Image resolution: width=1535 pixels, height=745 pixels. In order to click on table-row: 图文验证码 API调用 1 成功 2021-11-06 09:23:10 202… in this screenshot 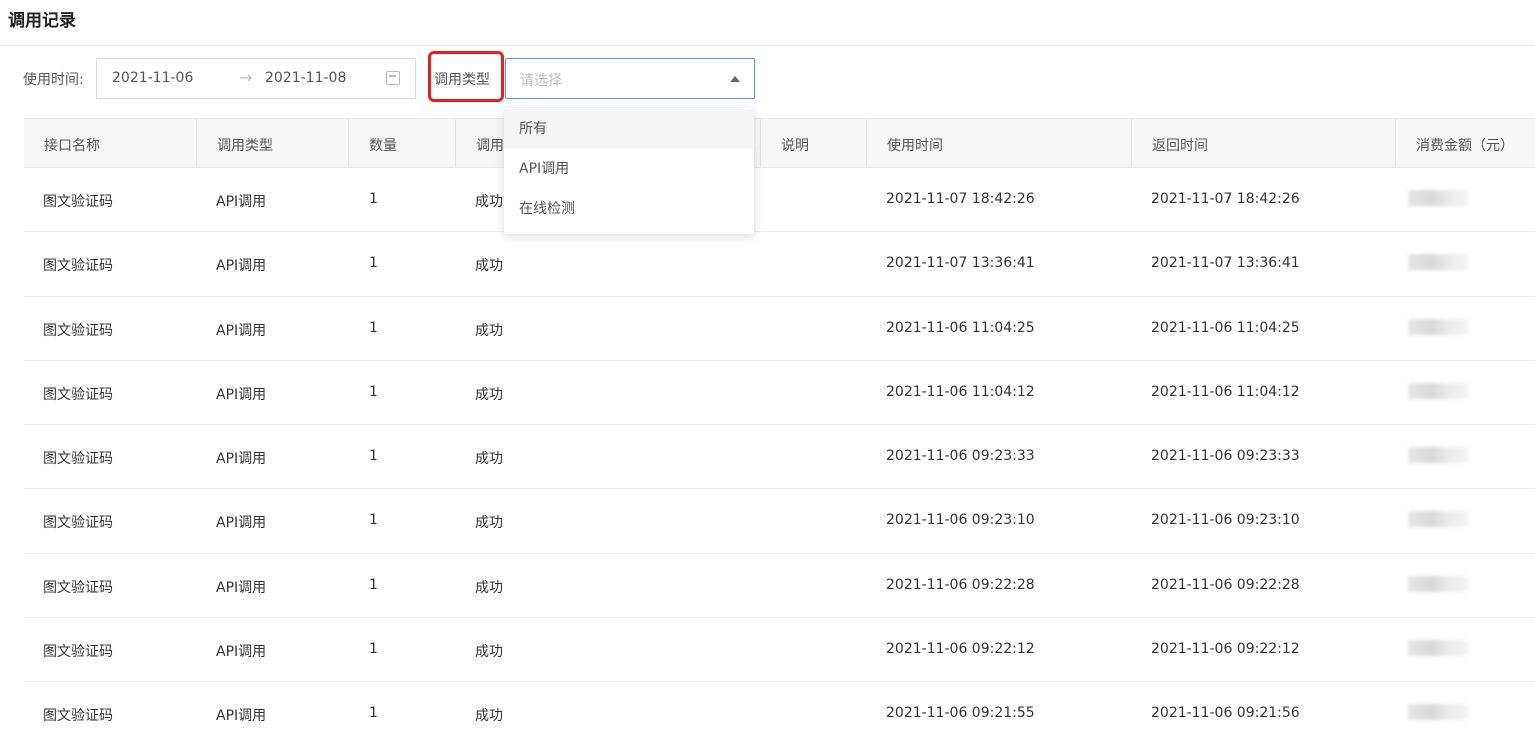, I will do `click(779, 521)`.